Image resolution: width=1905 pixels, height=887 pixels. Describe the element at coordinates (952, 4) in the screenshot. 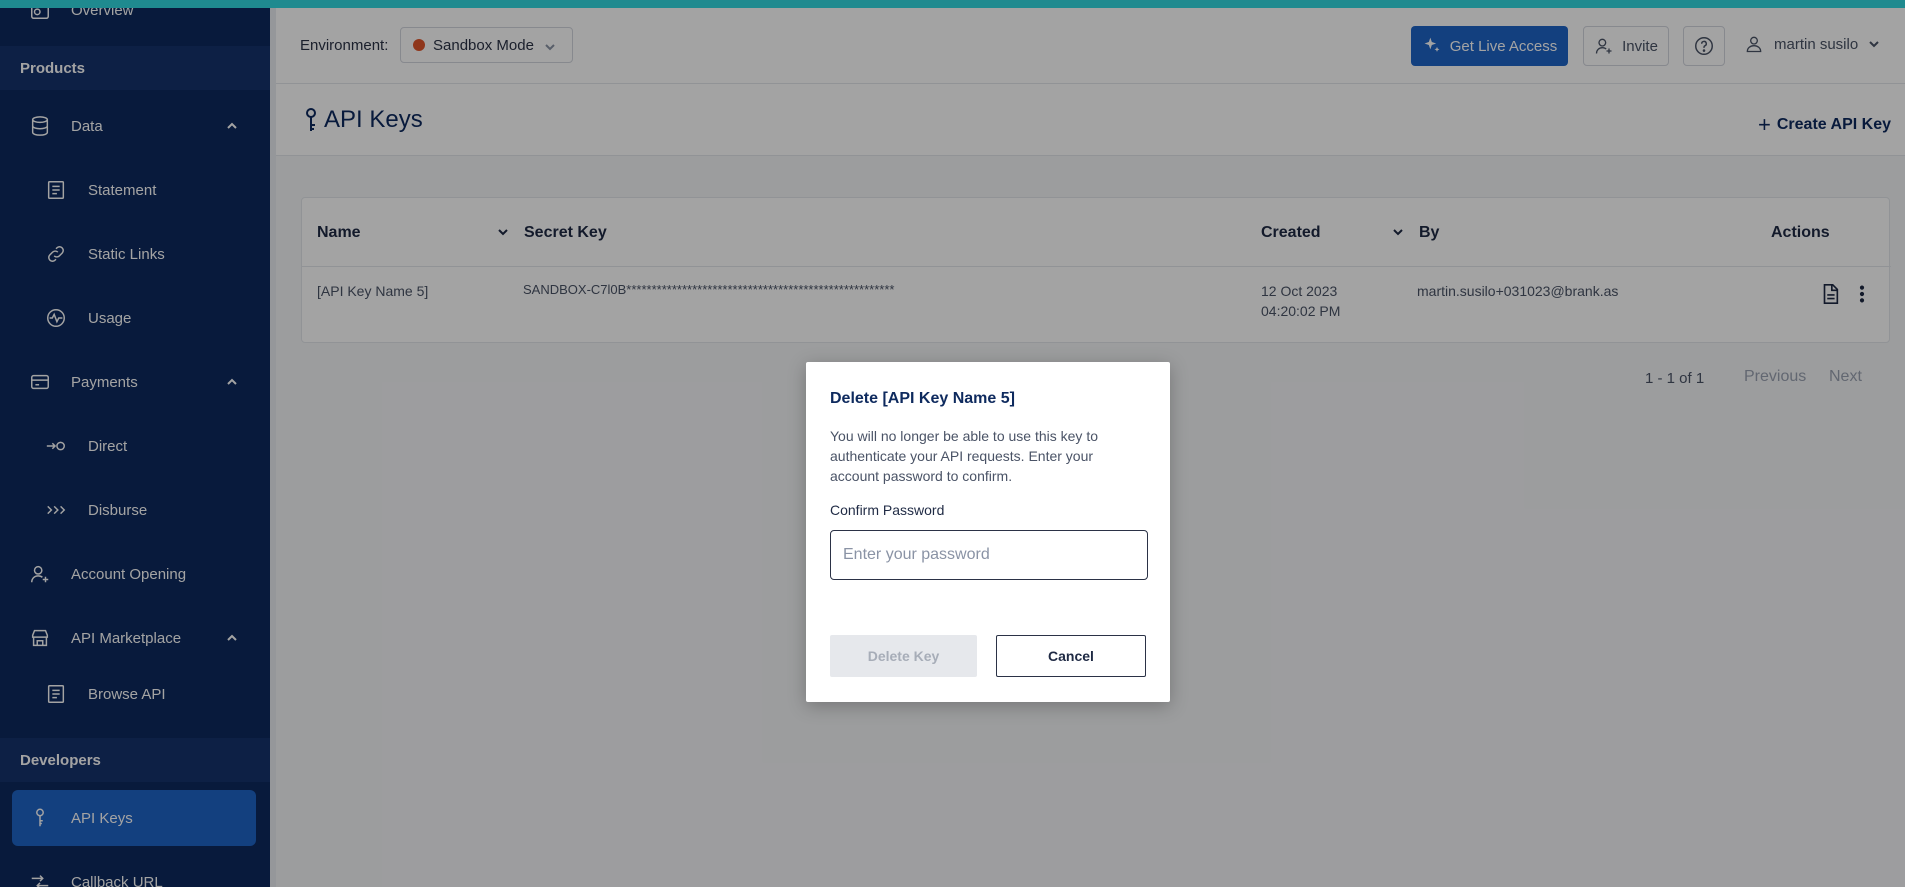

I see `top-accent-bar` at that location.